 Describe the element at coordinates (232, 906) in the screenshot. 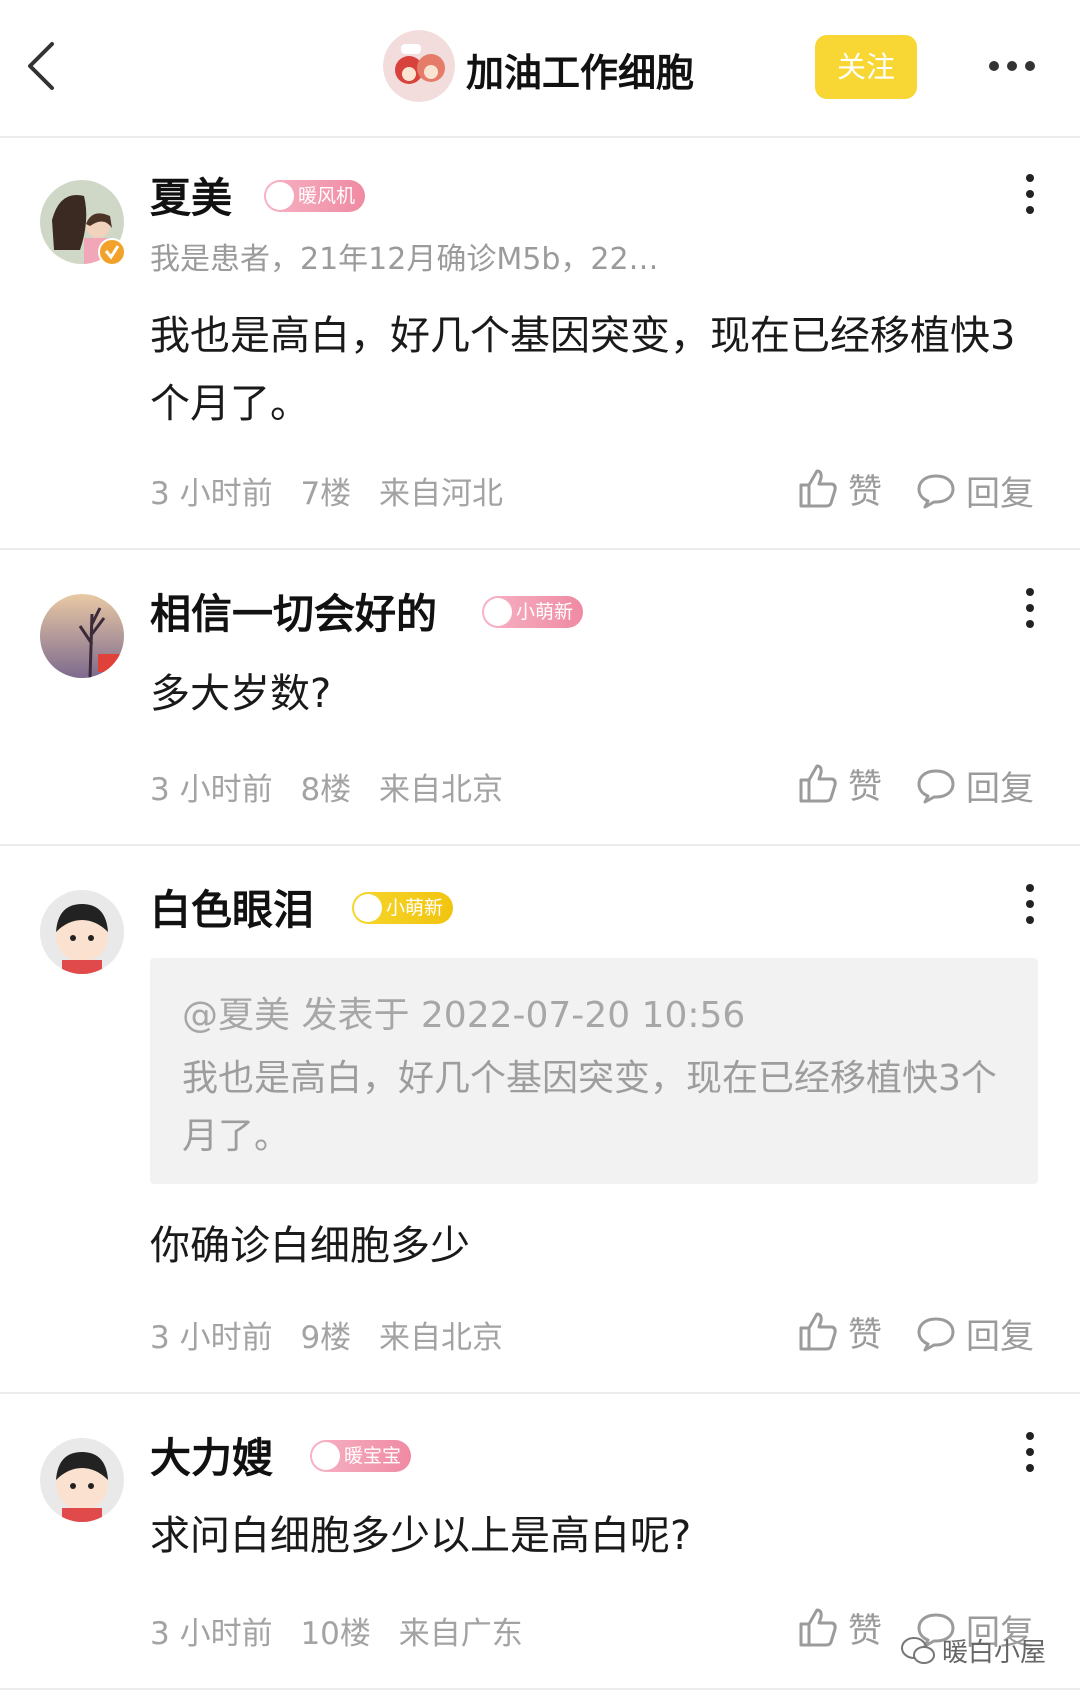

I see `username: 白色眼泪` at that location.